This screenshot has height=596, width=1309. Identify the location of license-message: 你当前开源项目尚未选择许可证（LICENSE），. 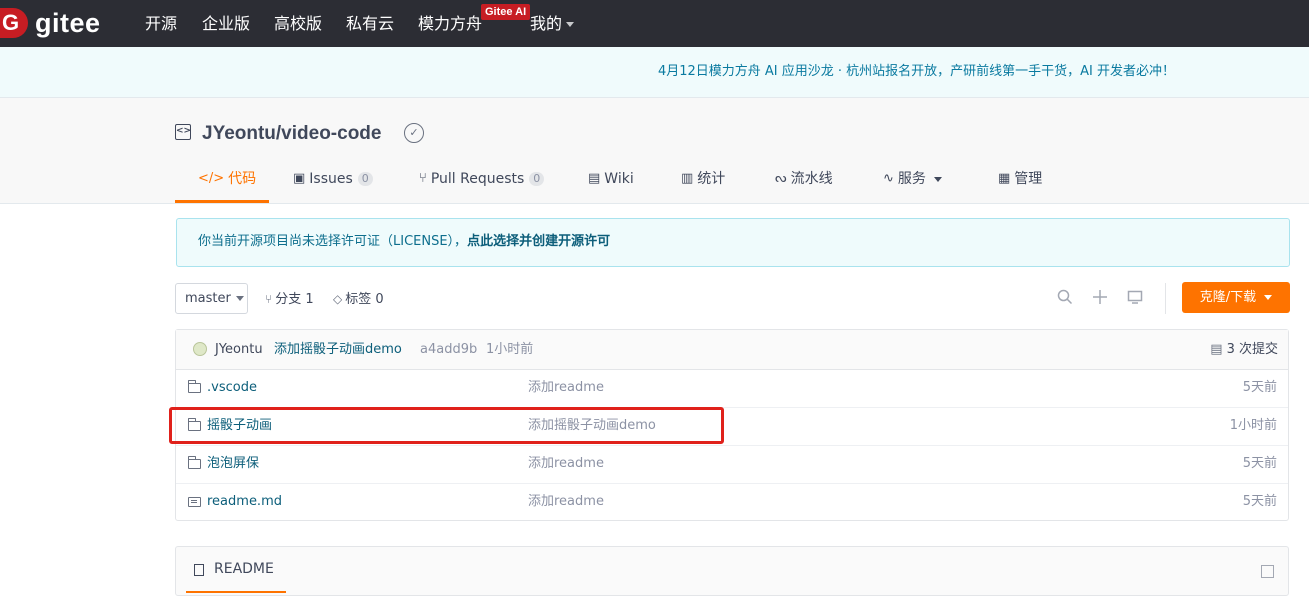
(333, 241).